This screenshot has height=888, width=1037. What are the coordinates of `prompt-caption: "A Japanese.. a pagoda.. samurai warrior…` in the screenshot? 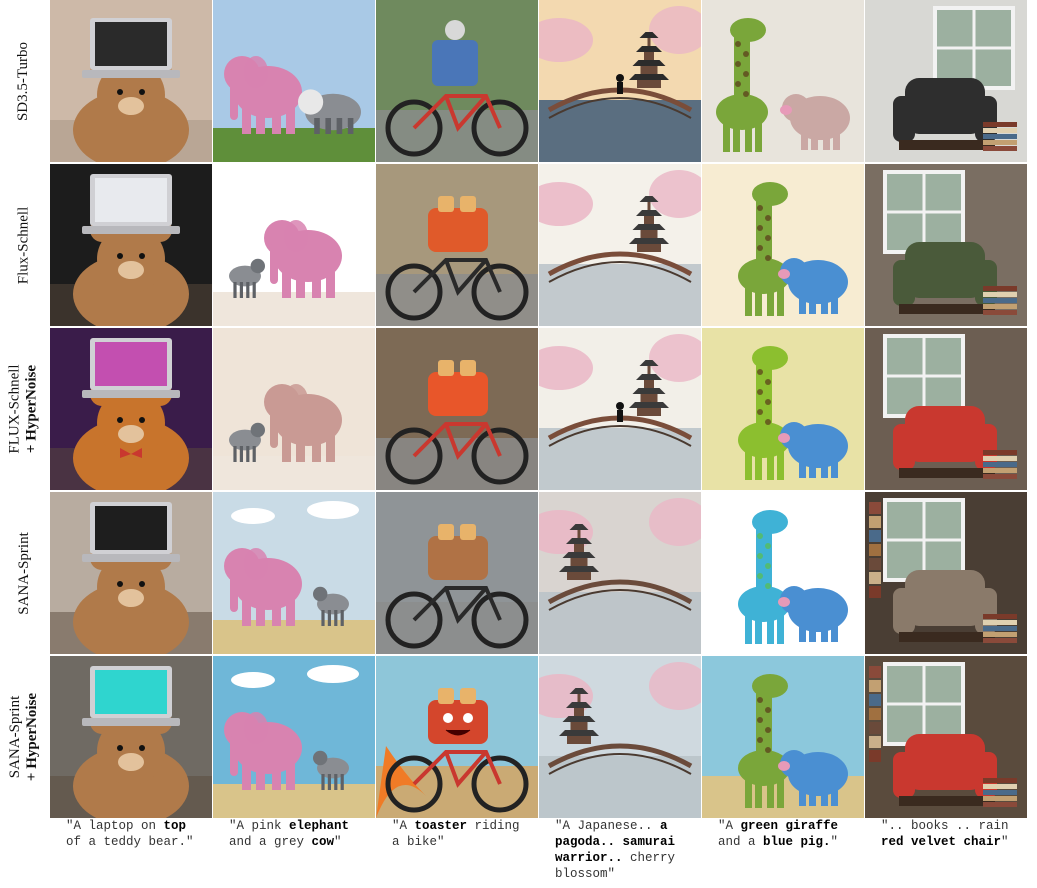 It's located at (620, 850).